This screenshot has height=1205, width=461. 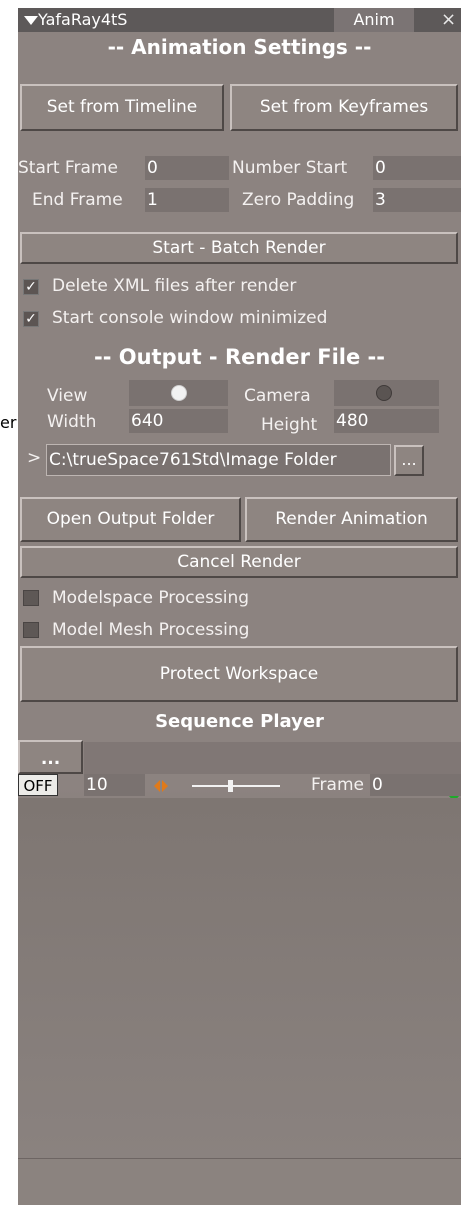 What do you see at coordinates (38, 785) in the screenshot?
I see `off-button: OFF` at bounding box center [38, 785].